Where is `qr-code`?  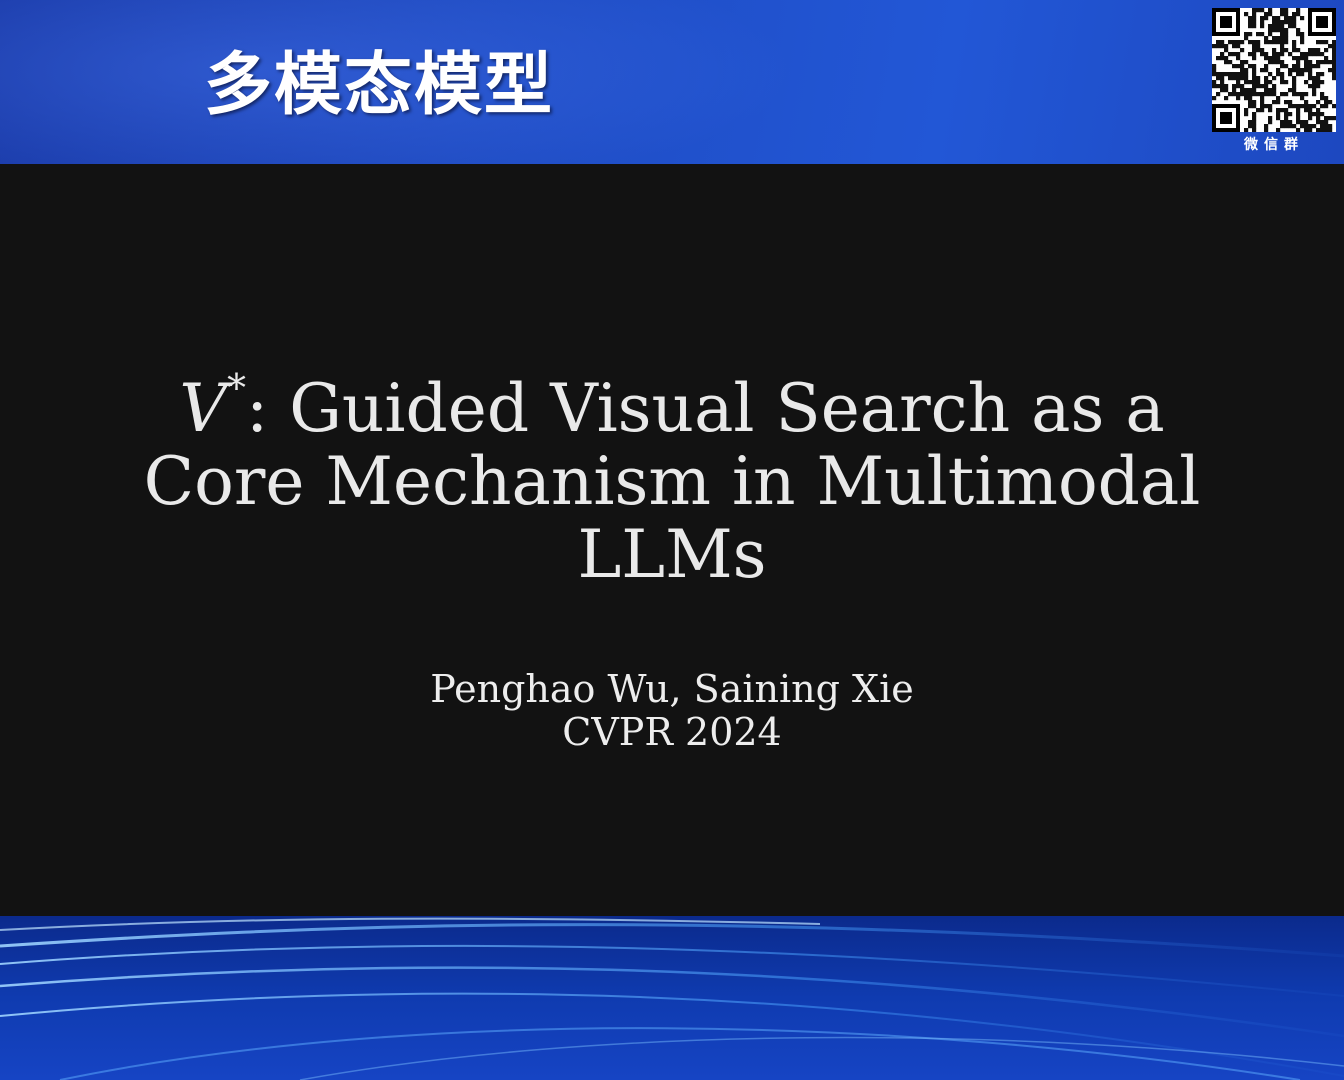 qr-code is located at coordinates (1274, 70).